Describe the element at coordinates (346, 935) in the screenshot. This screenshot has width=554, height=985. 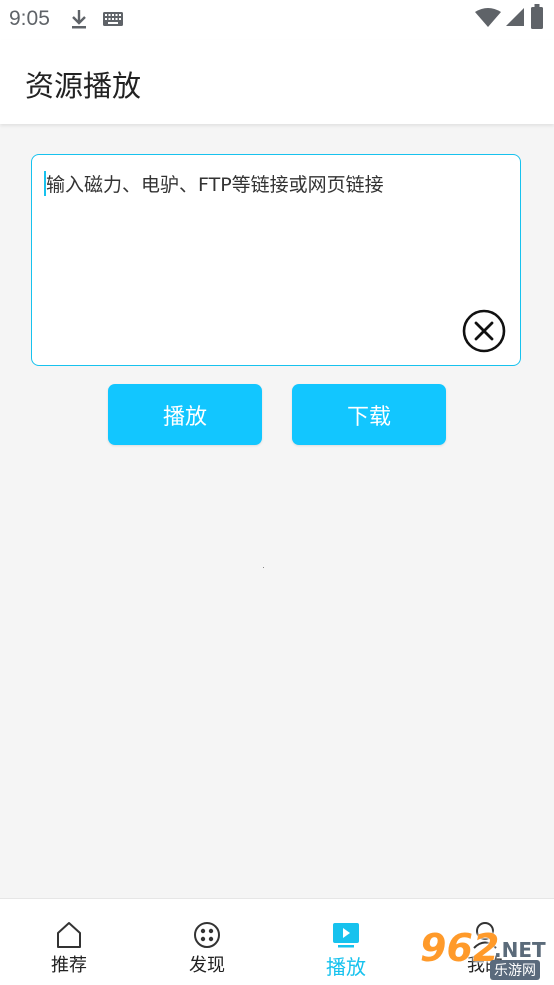
I see `play-icon` at that location.